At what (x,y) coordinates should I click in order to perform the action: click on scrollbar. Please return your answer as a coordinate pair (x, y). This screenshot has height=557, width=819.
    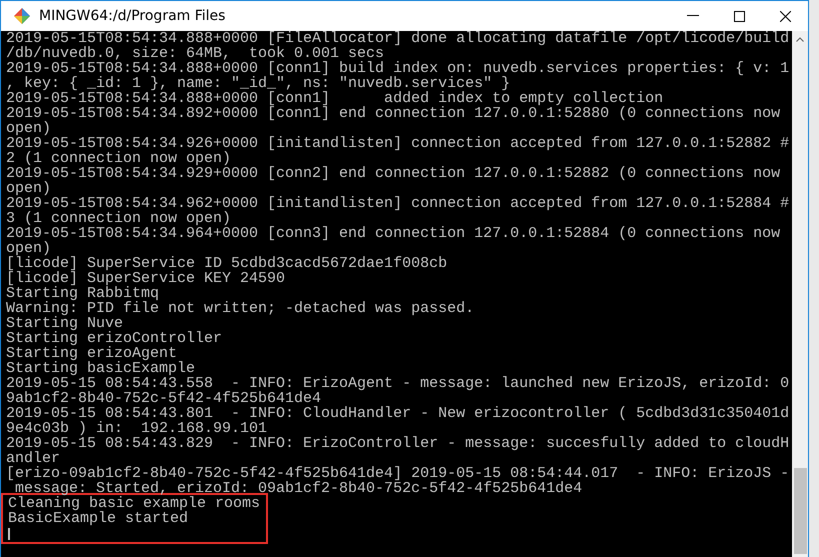
    Looking at the image, I should click on (800, 294).